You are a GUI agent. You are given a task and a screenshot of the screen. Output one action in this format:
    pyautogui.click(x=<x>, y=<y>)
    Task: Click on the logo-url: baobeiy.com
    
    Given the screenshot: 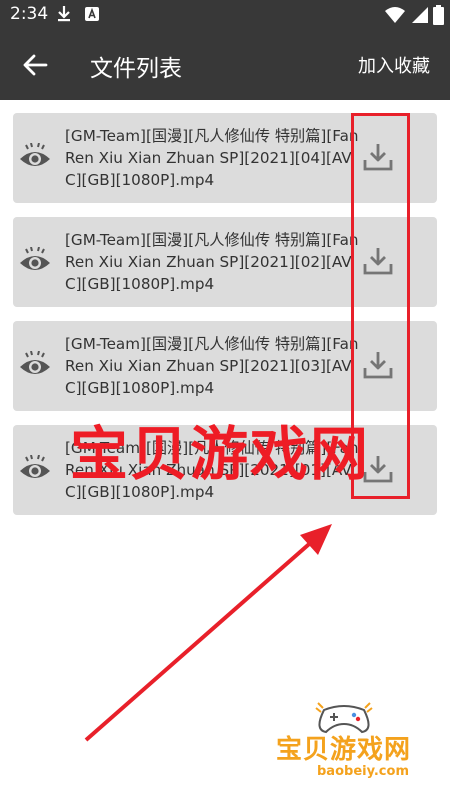 What is the action you would take?
    pyautogui.click(x=363, y=771)
    